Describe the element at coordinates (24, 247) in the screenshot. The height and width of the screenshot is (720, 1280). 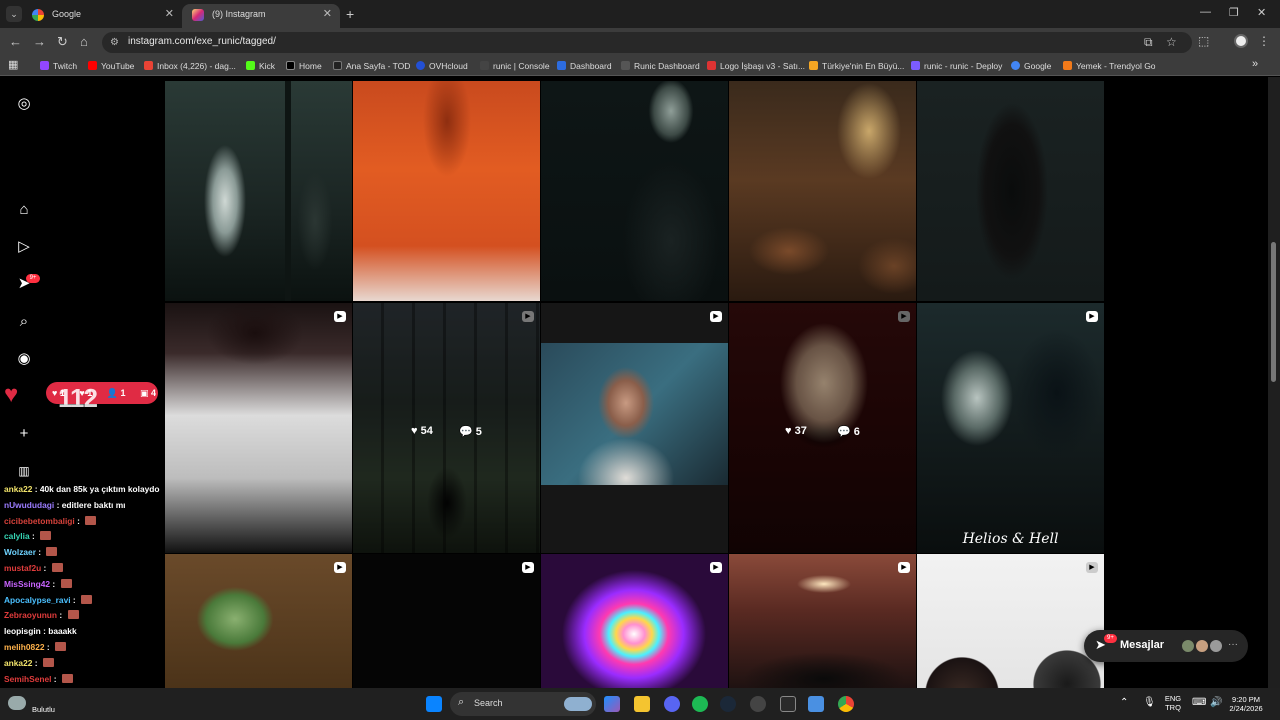
I see `reels-icon: ▷` at that location.